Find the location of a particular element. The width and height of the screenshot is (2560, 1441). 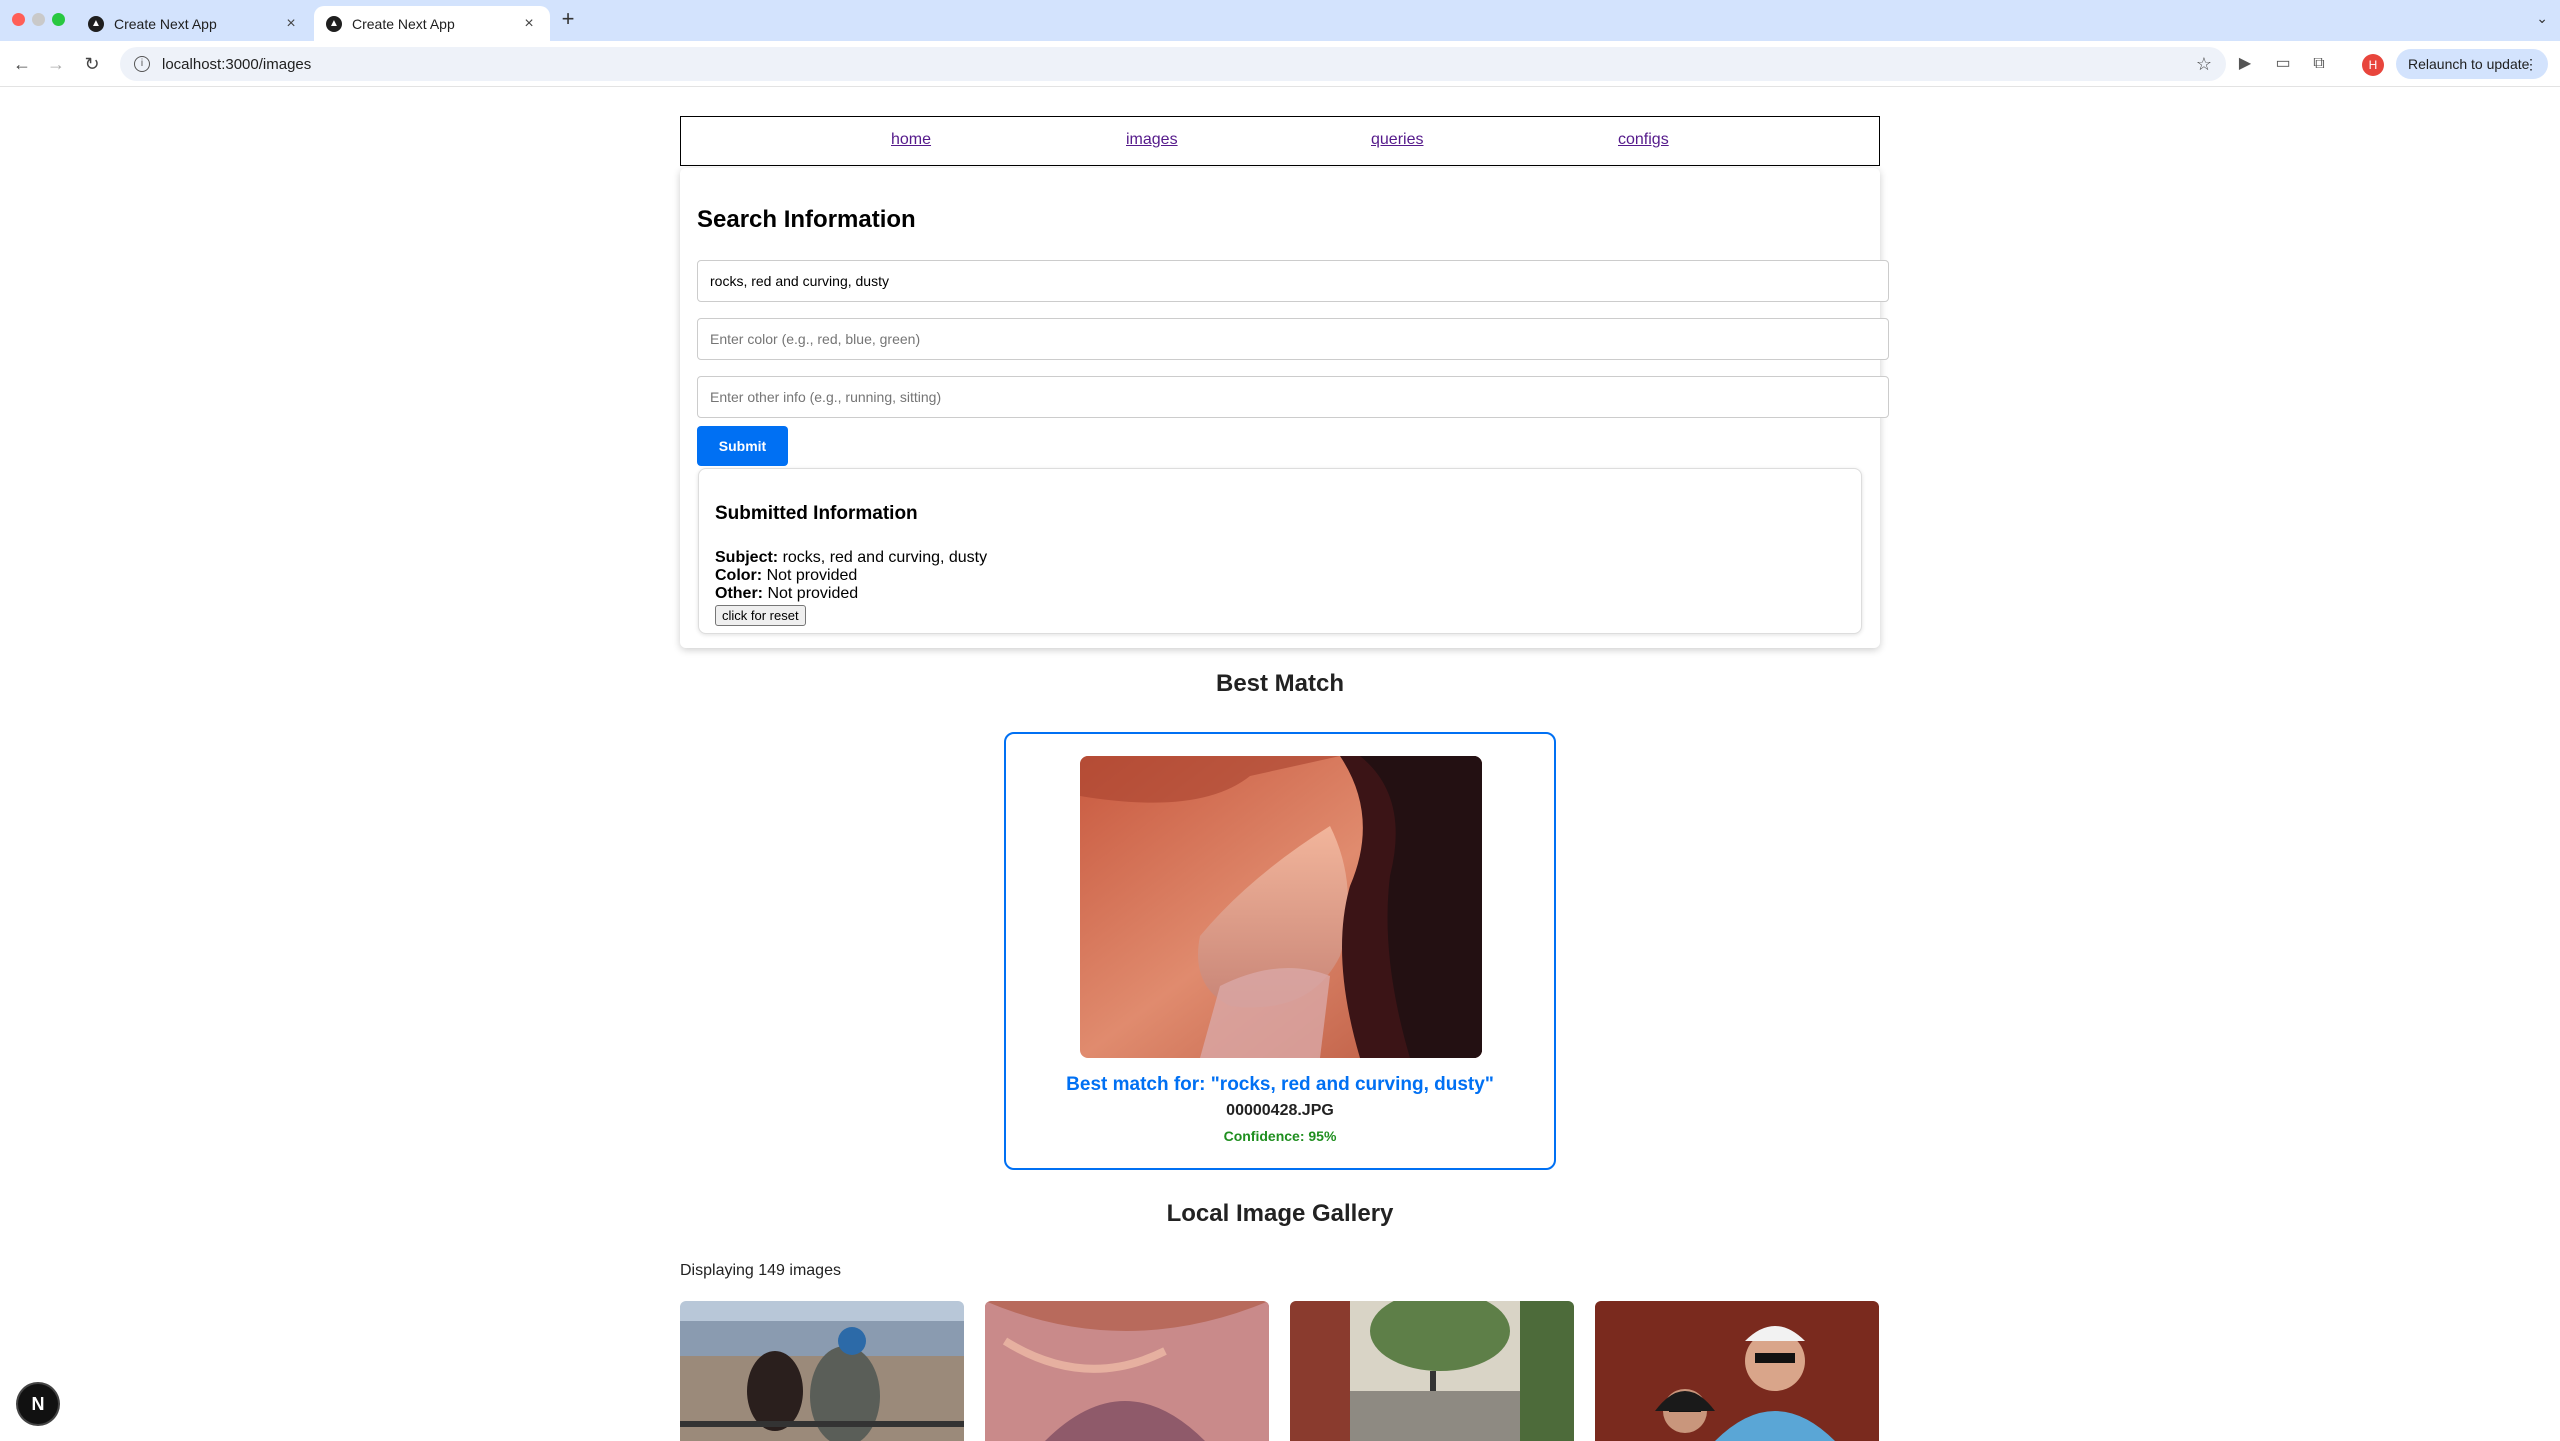

submitted-color-line: Color: Not provided is located at coordinates (786, 576).